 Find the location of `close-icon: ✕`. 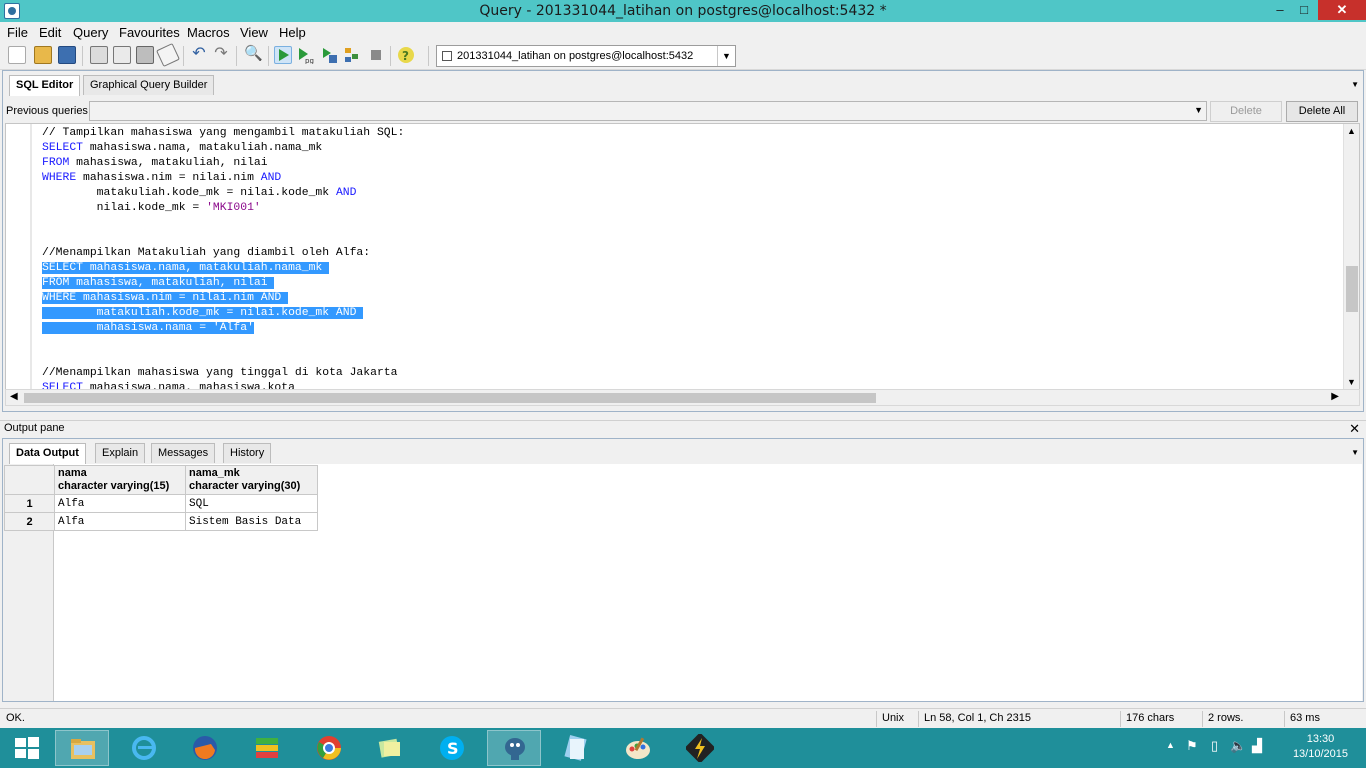

close-icon: ✕ is located at coordinates (1354, 429).